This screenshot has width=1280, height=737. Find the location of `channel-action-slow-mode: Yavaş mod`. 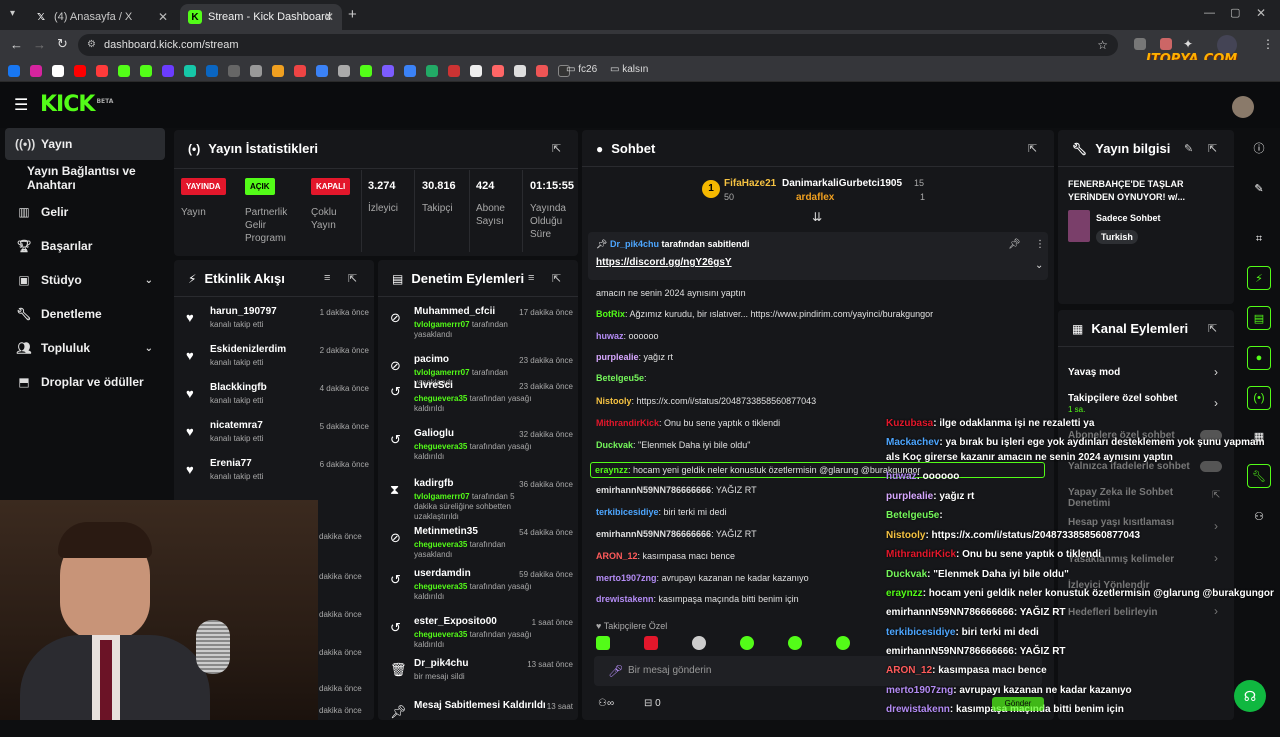

channel-action-slow-mode: Yavaş mod is located at coordinates (1094, 372).